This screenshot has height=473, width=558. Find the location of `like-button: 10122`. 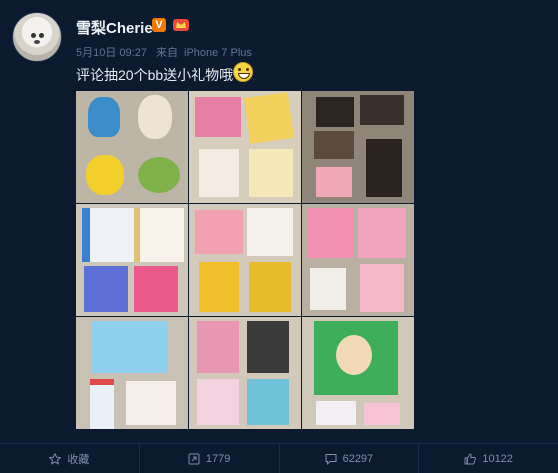

like-button: 10122 is located at coordinates (488, 458).